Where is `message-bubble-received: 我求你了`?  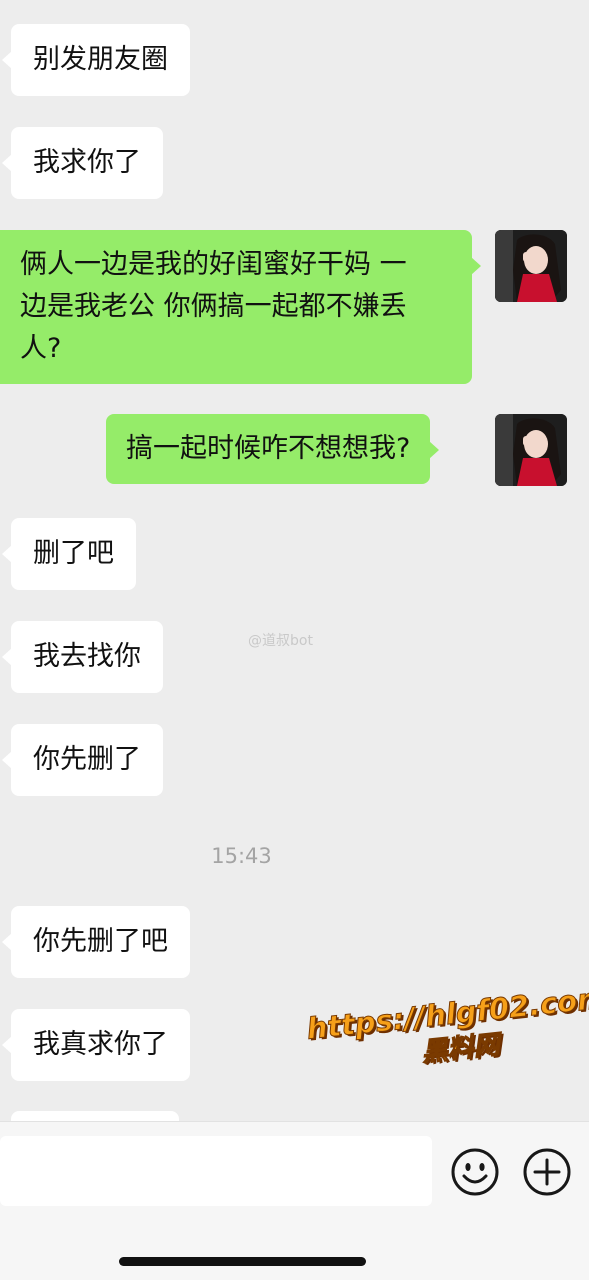
message-bubble-received: 我求你了 is located at coordinates (82, 163).